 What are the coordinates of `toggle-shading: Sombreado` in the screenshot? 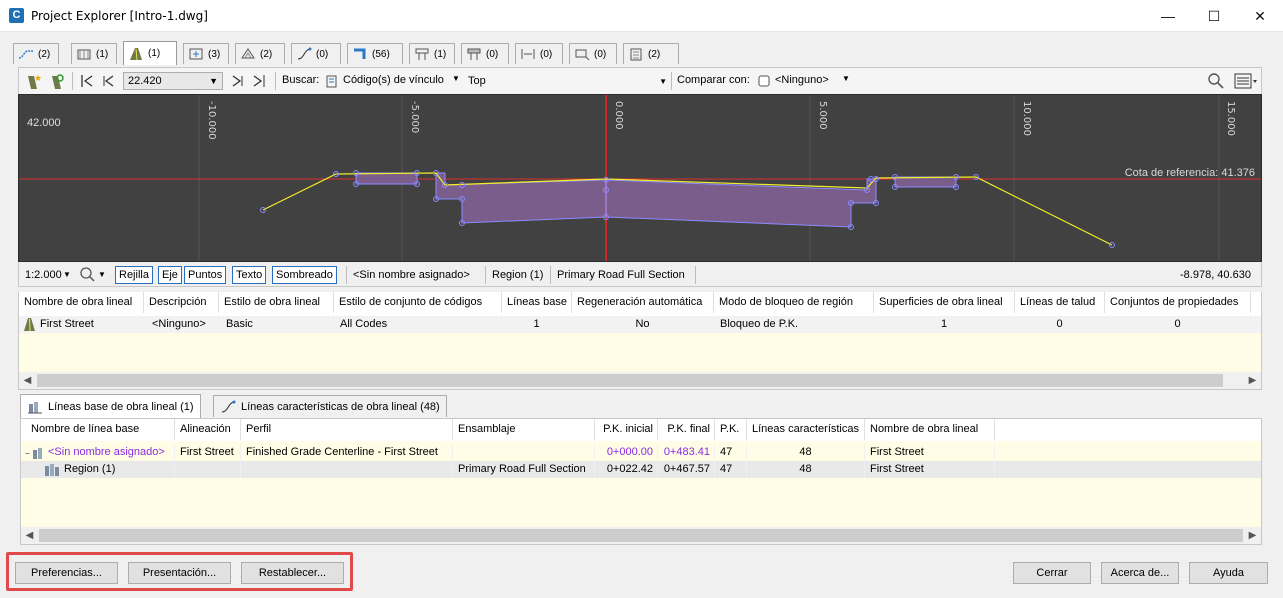 It's located at (304, 275).